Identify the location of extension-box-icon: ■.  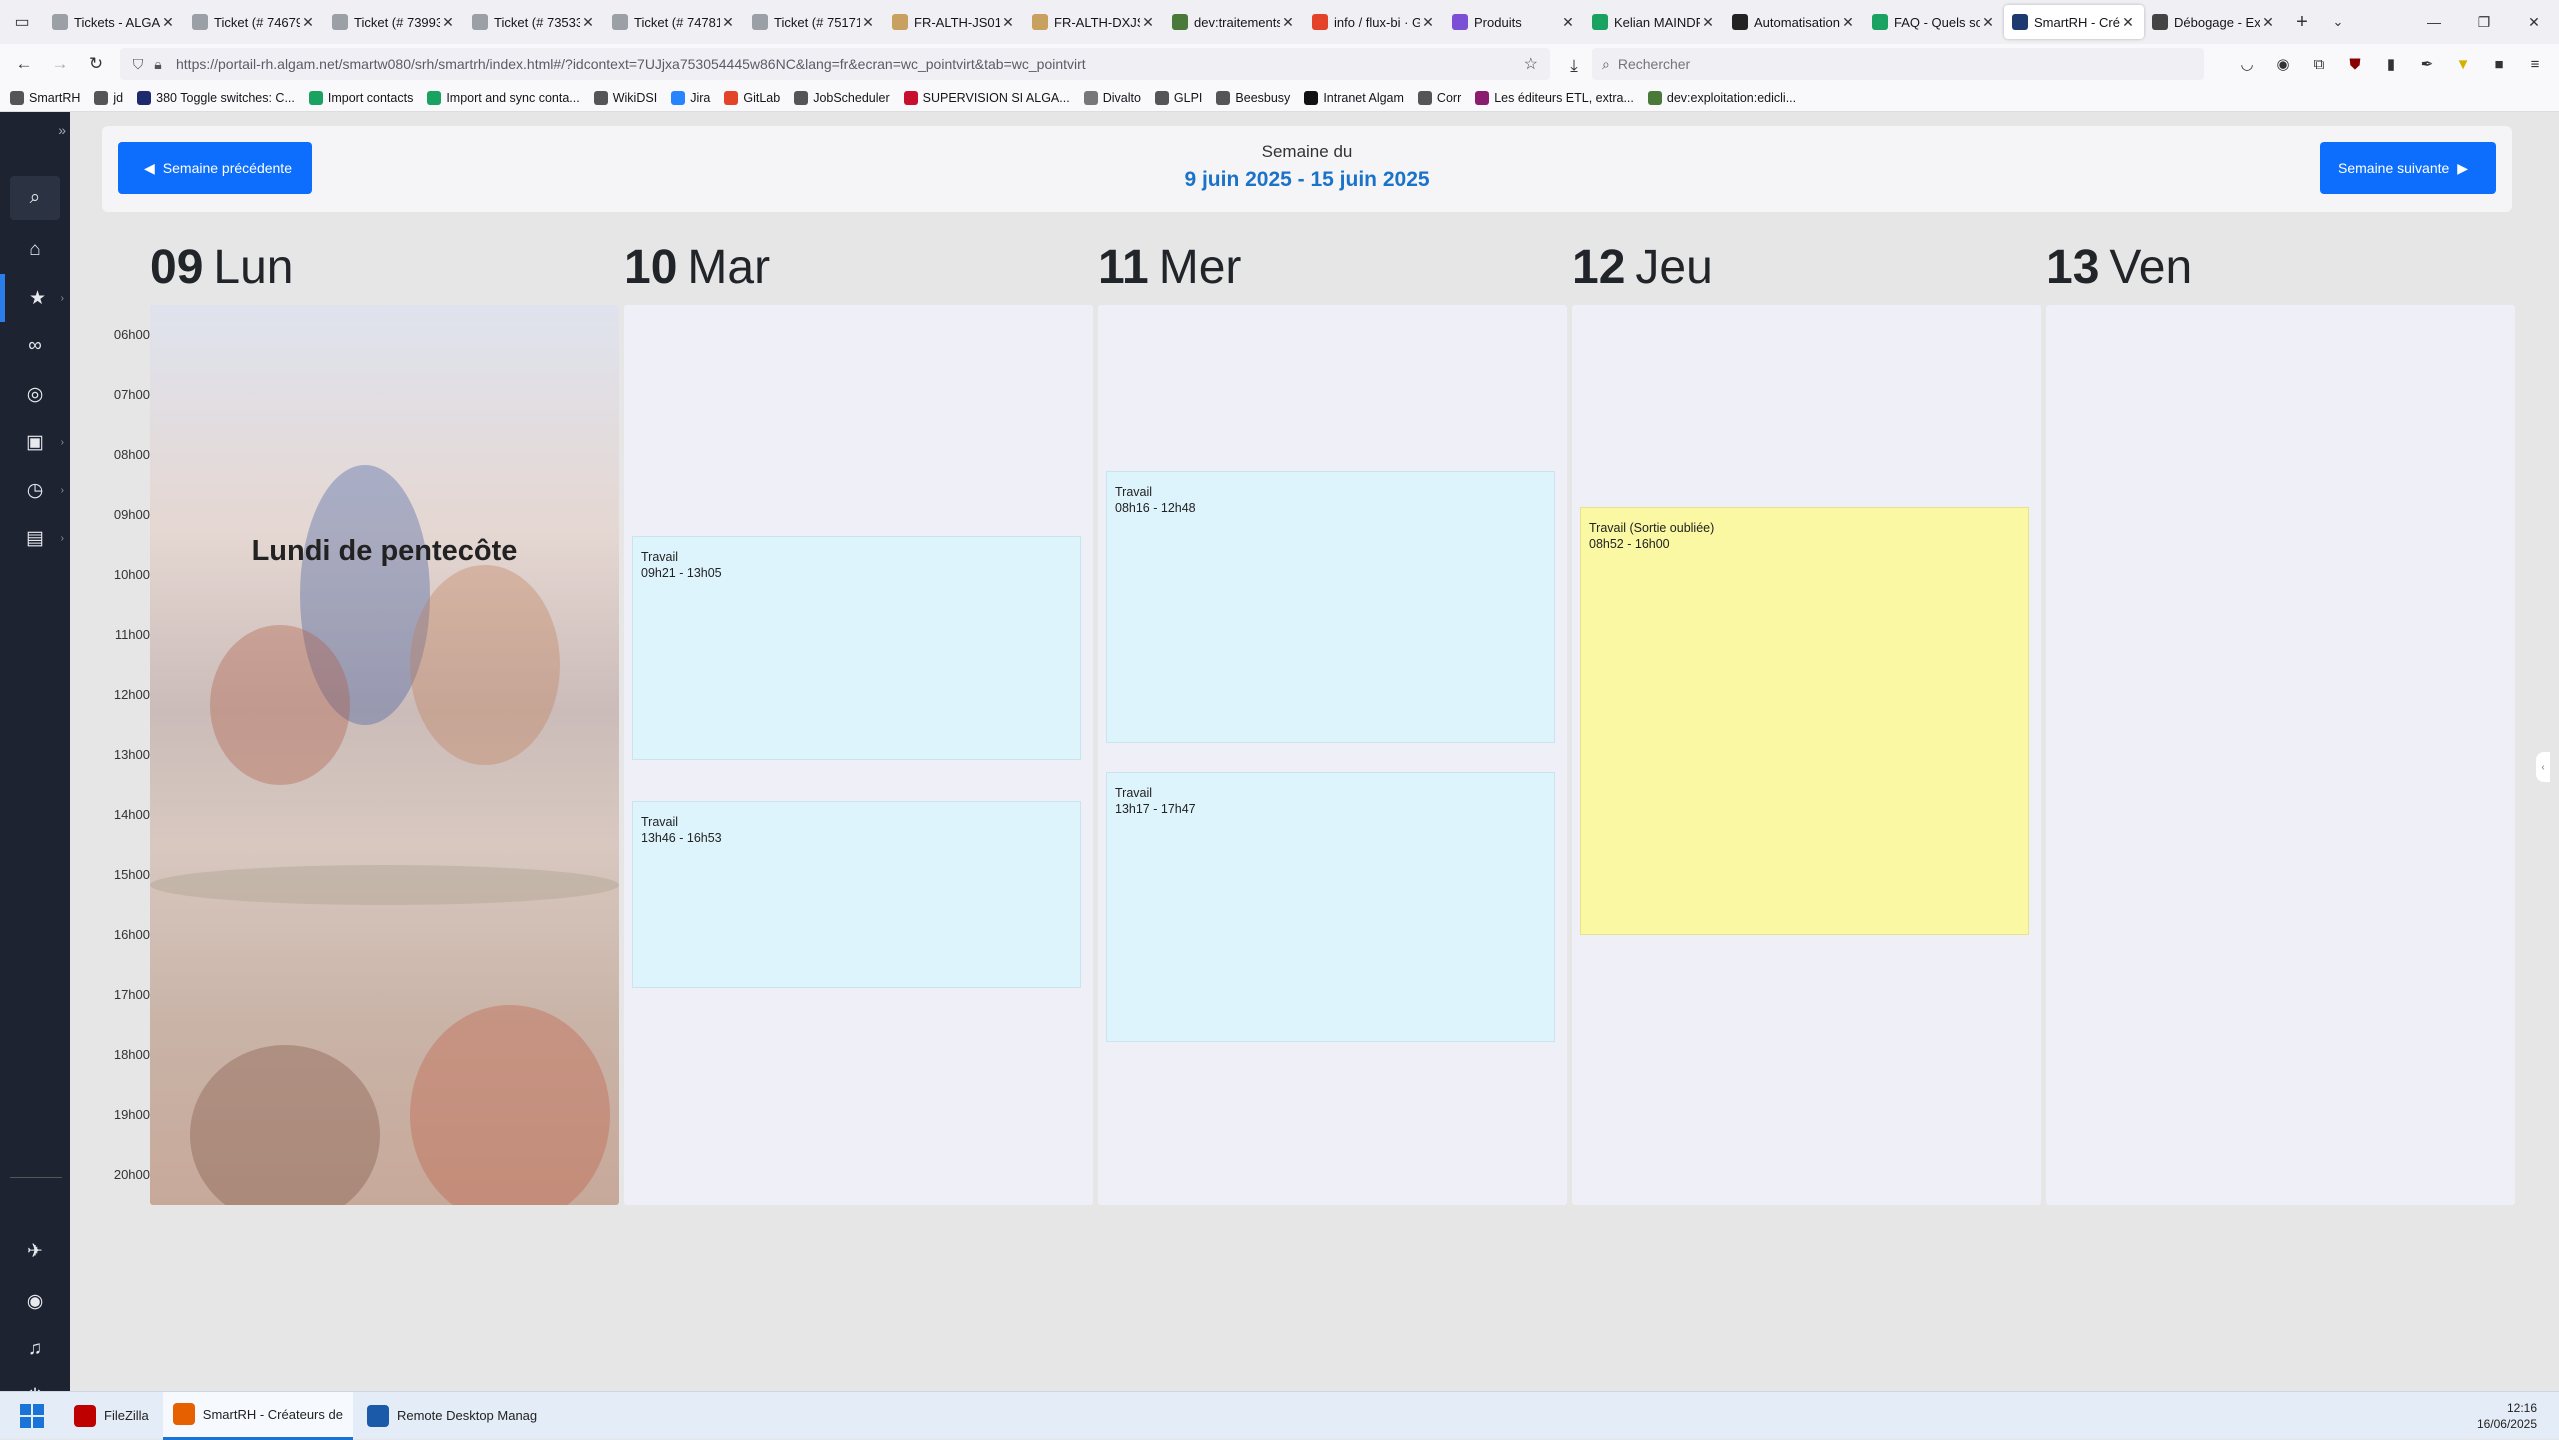
(2499, 64).